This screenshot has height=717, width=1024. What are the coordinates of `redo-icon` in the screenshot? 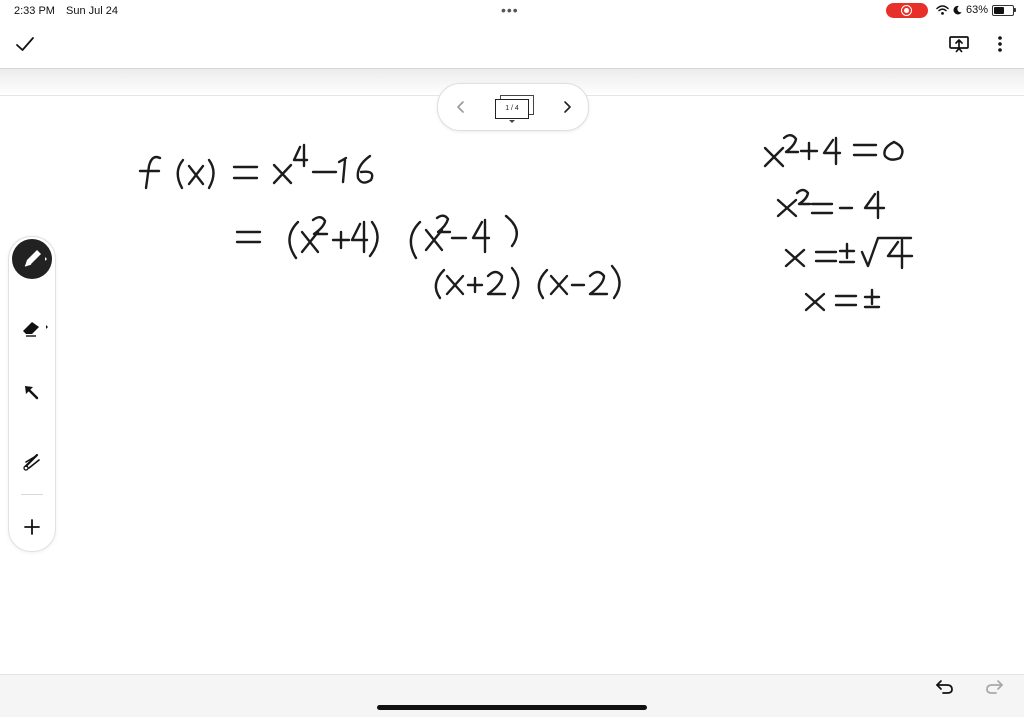 It's located at (994, 687).